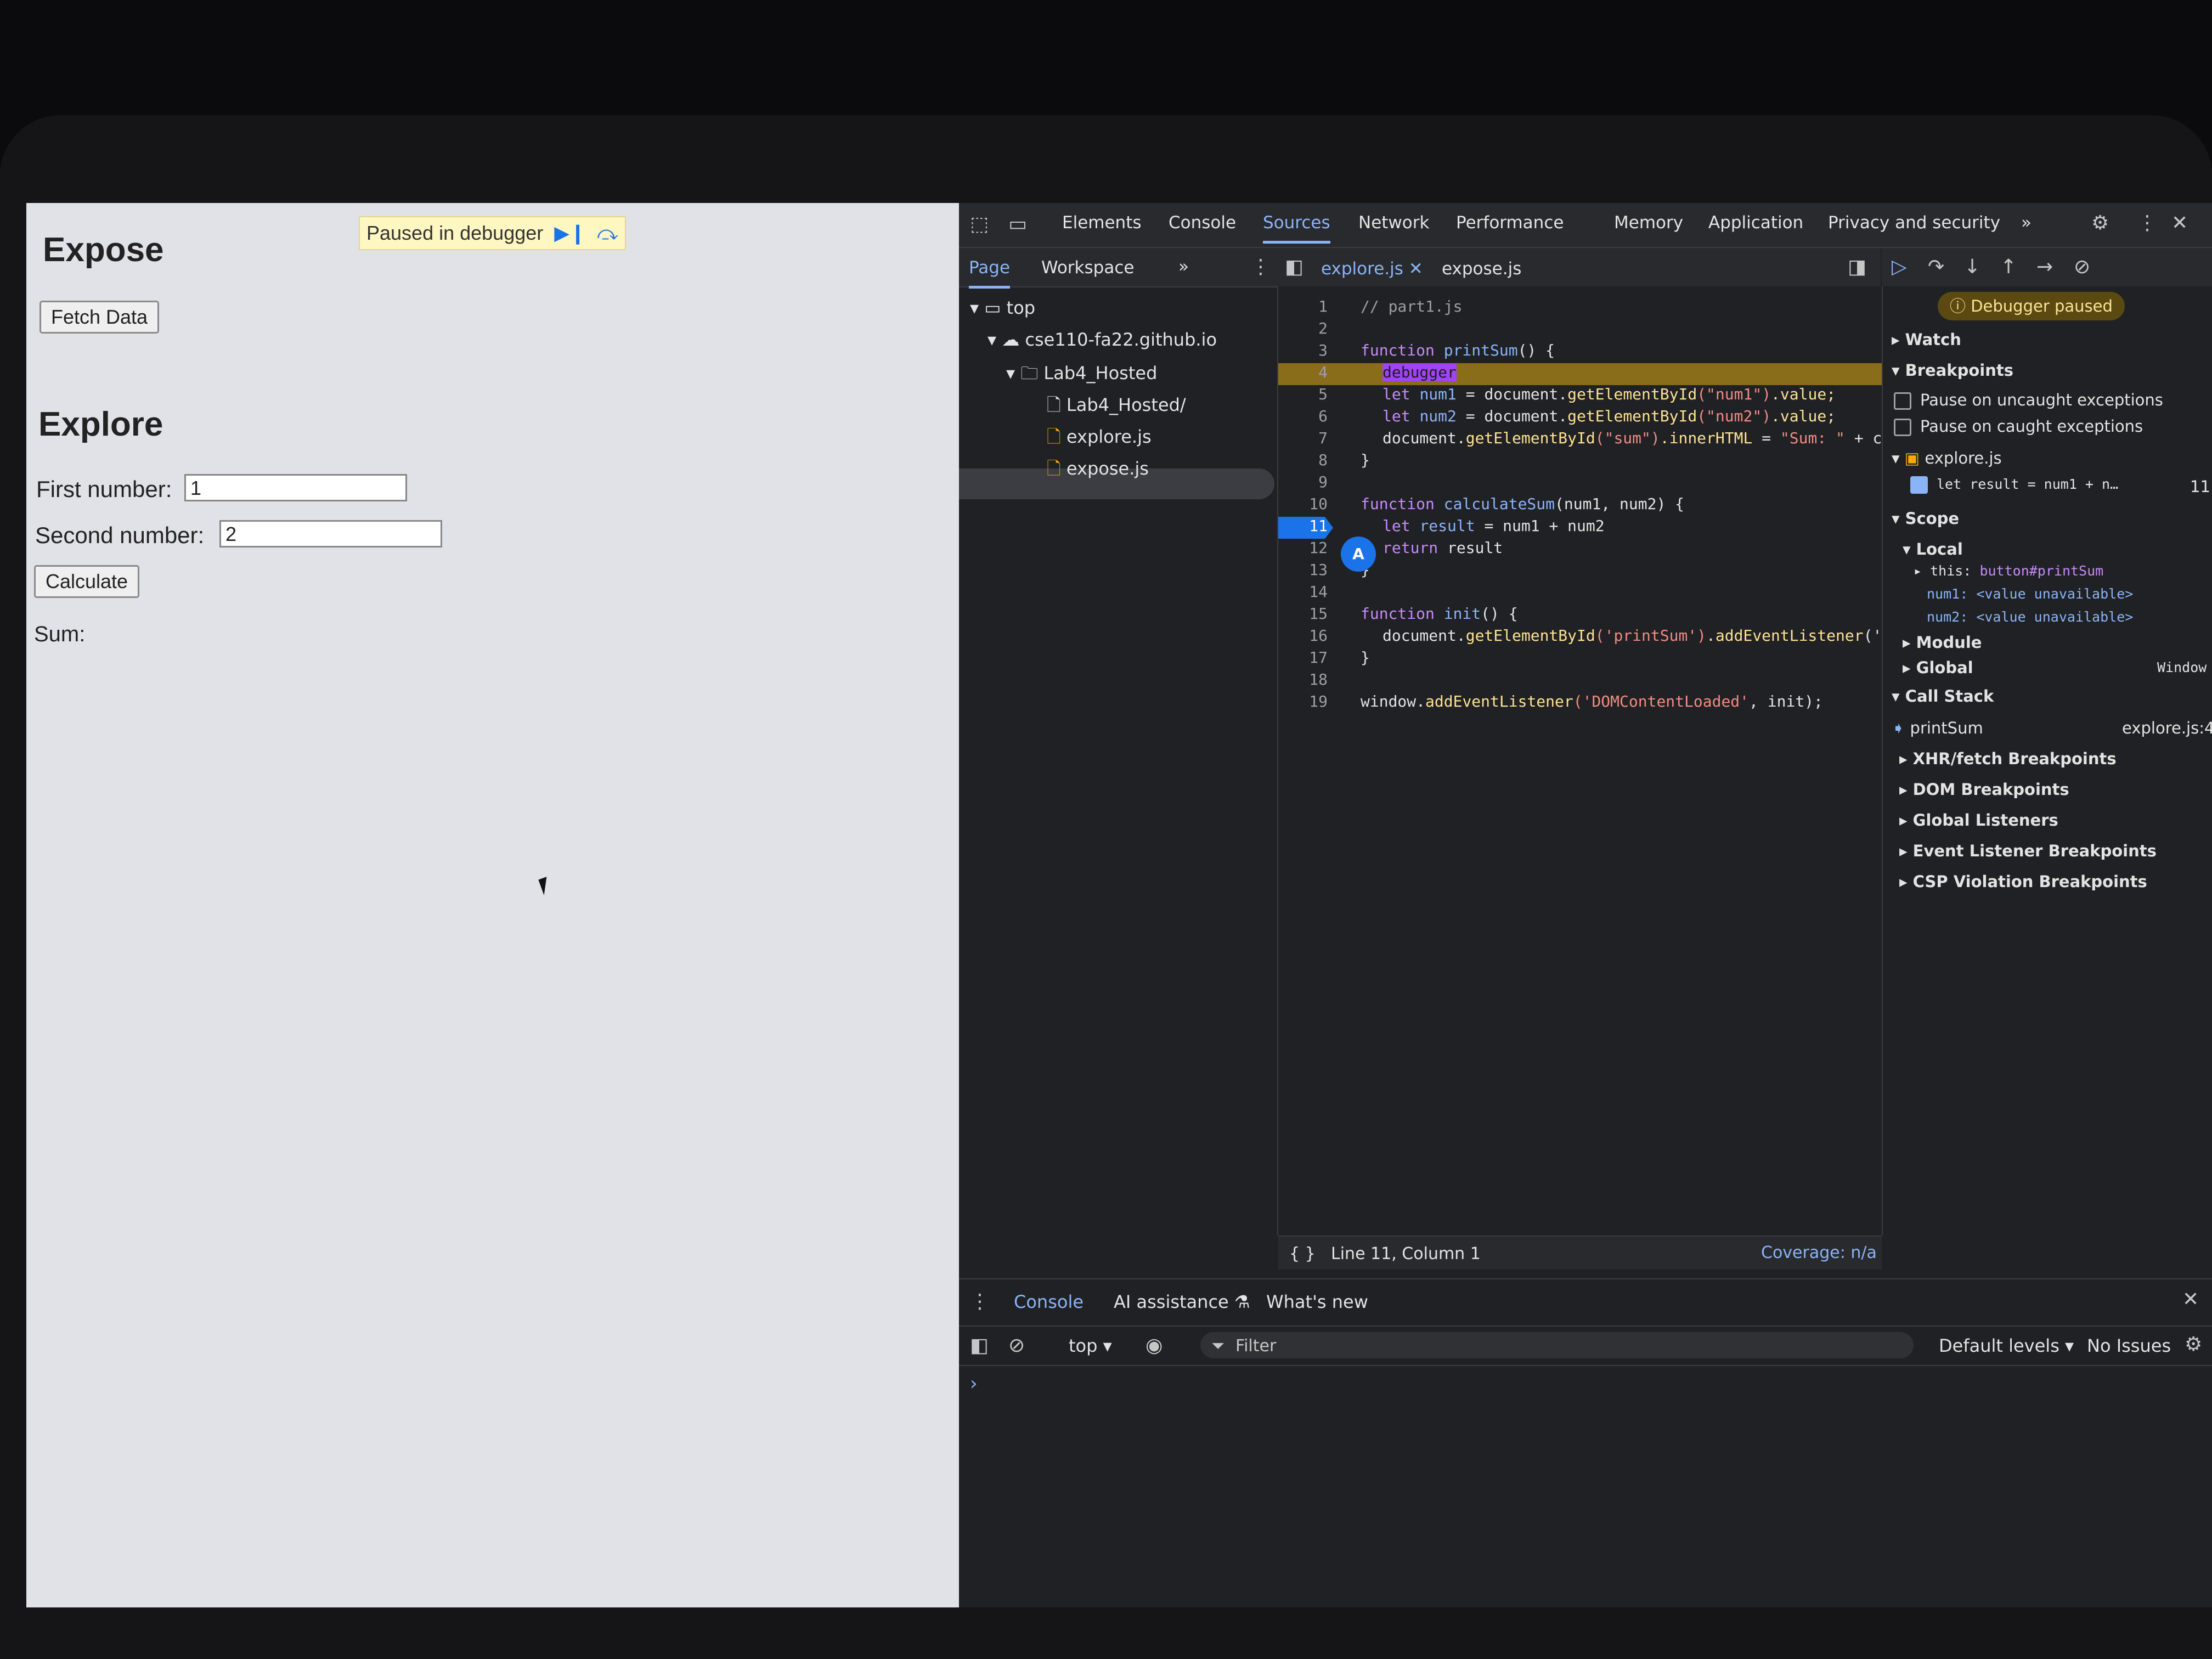 The height and width of the screenshot is (1659, 2212). I want to click on tab-network: Network, so click(1393, 223).